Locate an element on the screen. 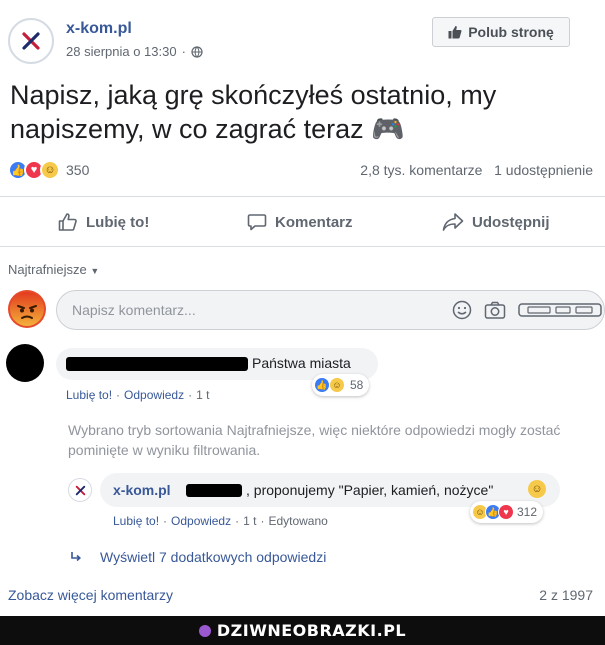 This screenshot has width=605, height=645. reply-author: x-kom.pl is located at coordinates (142, 490).